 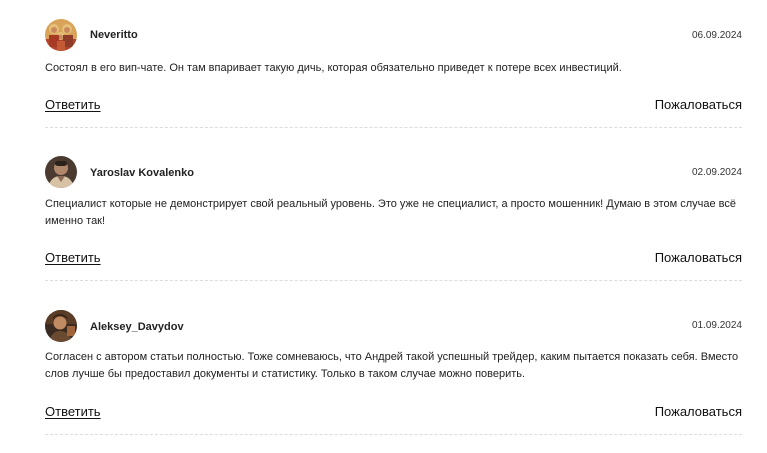 I want to click on comment-date: 06.09.2024, so click(x=716, y=35).